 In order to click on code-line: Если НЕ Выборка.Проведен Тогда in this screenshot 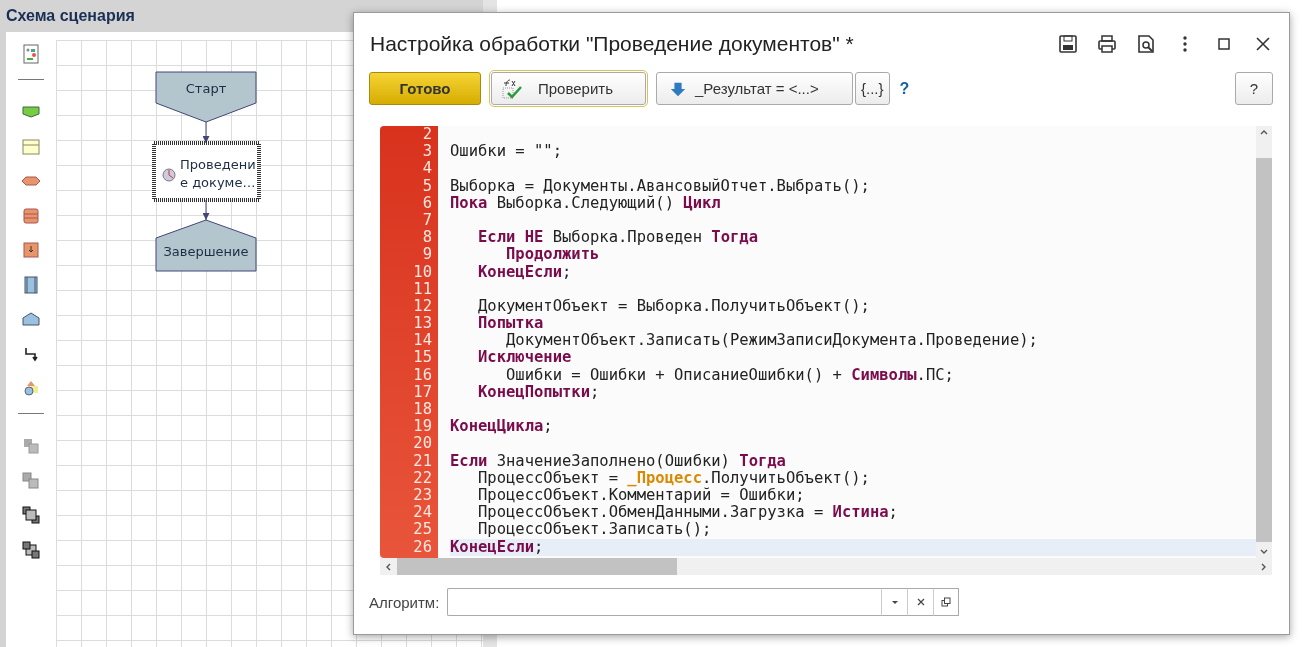, I will do `click(617, 237)`.